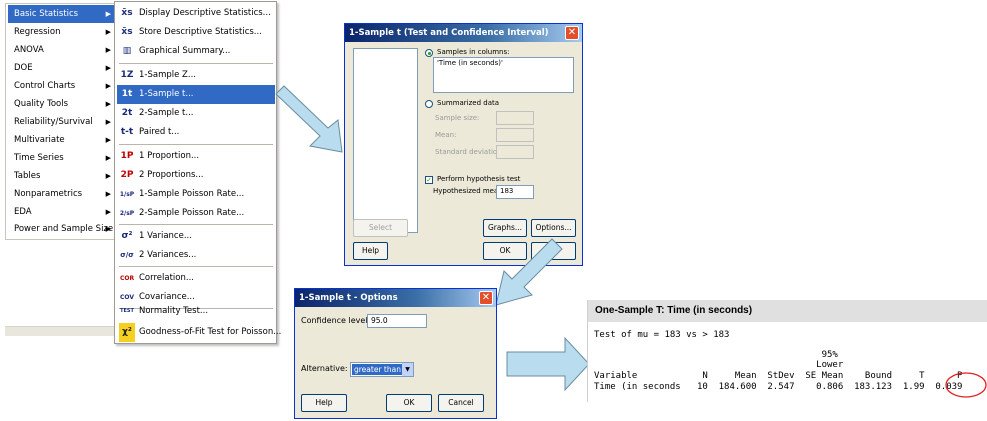 Image resolution: width=987 pixels, height=421 pixels. I want to click on menu-item-label: Reliability/Survival, so click(53, 122).